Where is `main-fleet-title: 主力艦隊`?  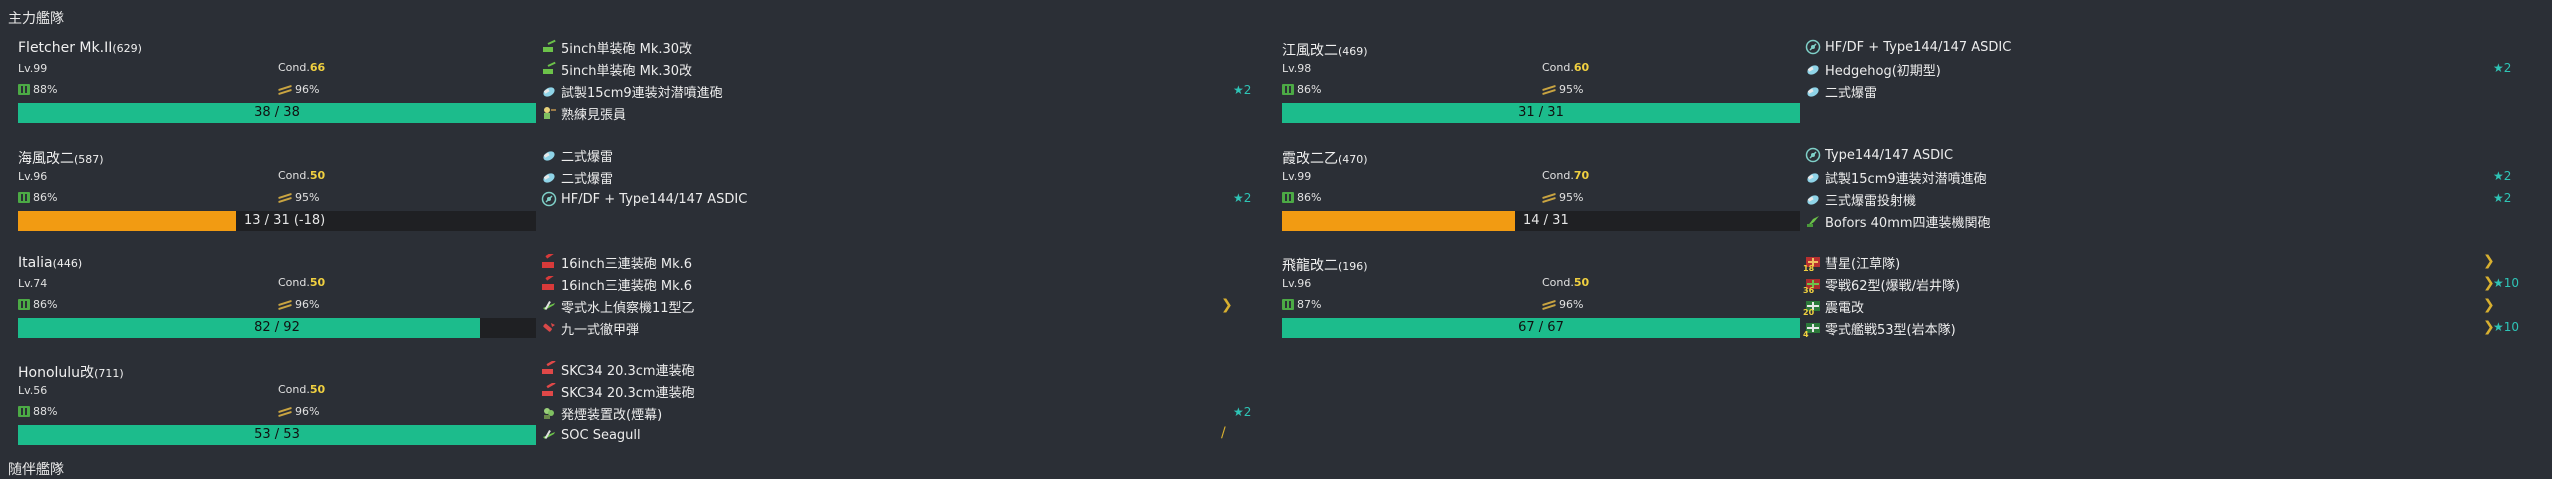
main-fleet-title: 主力艦隊 is located at coordinates (36, 19).